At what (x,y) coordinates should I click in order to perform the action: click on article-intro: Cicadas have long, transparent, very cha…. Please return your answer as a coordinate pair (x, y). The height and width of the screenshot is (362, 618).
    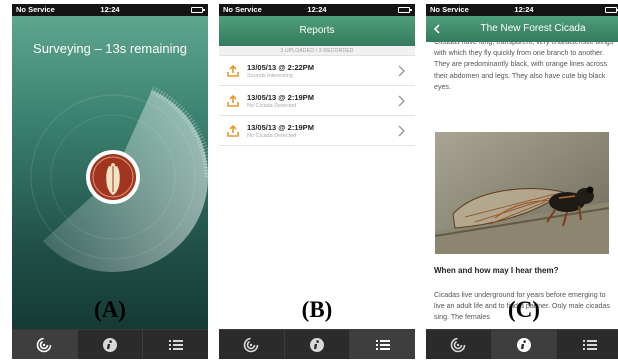
    Looking at the image, I should click on (524, 66).